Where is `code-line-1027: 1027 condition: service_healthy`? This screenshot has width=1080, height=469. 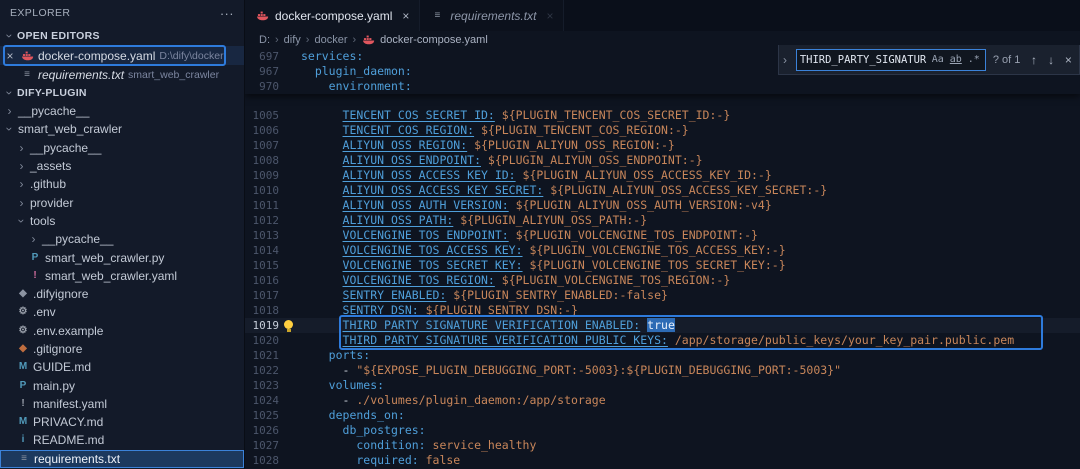
code-line-1027: 1027 condition: service_healthy is located at coordinates (662, 445).